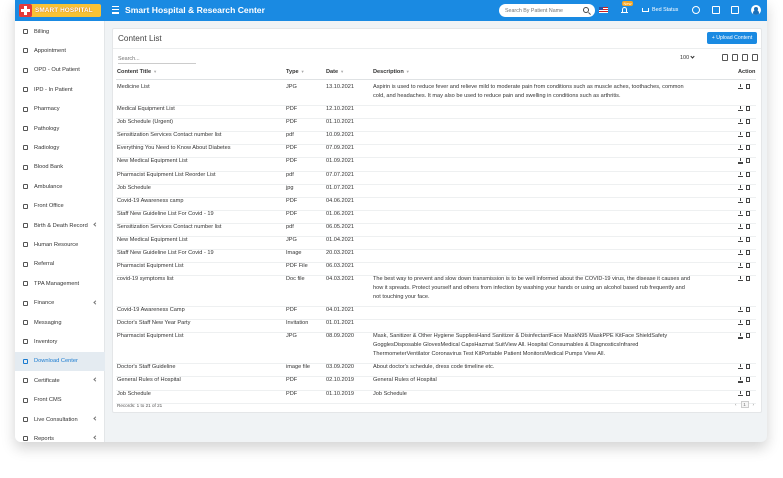 The height and width of the screenshot is (478, 783). Describe the element at coordinates (60, 31) in the screenshot. I see `sidebar-item: Billing` at that location.